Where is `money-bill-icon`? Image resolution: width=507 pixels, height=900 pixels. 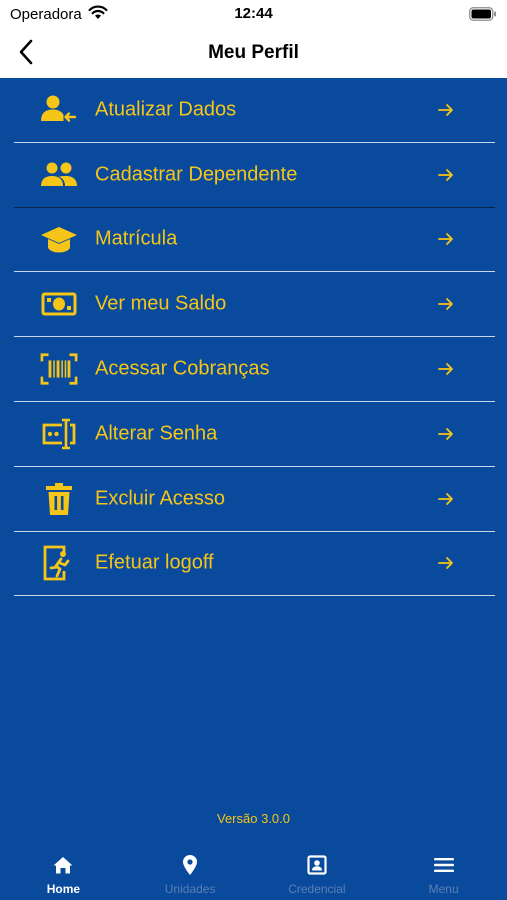 money-bill-icon is located at coordinates (59, 304).